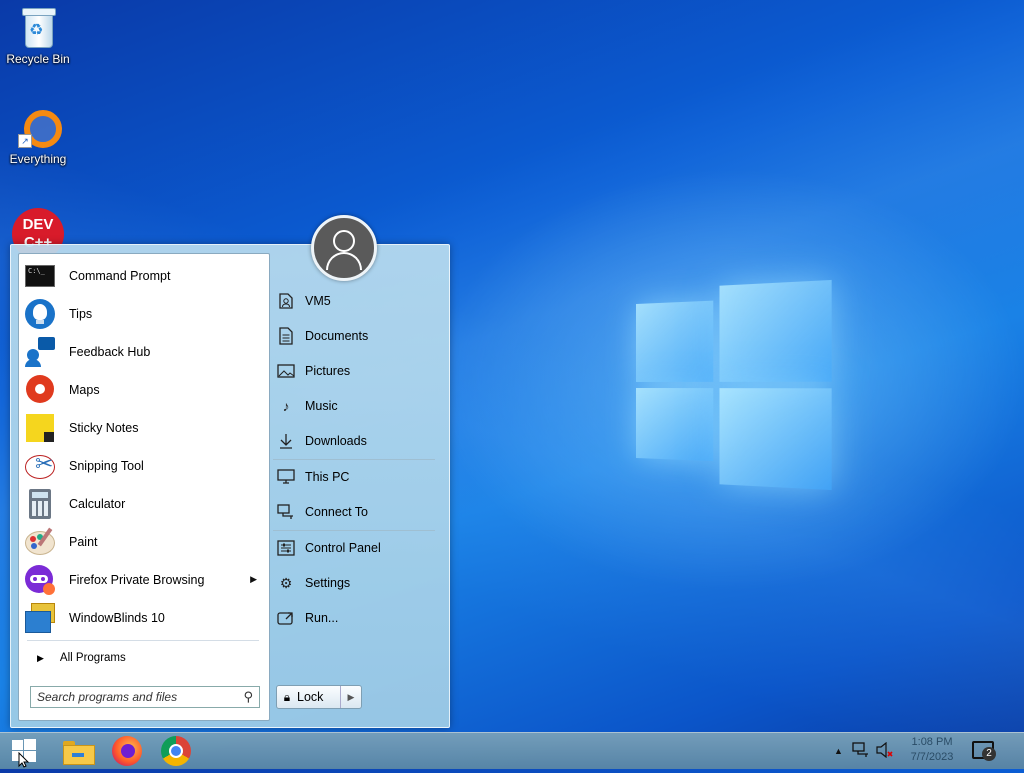 This screenshot has width=1024, height=773. I want to click on lock-icon: 🔒︎, so click(287, 696).